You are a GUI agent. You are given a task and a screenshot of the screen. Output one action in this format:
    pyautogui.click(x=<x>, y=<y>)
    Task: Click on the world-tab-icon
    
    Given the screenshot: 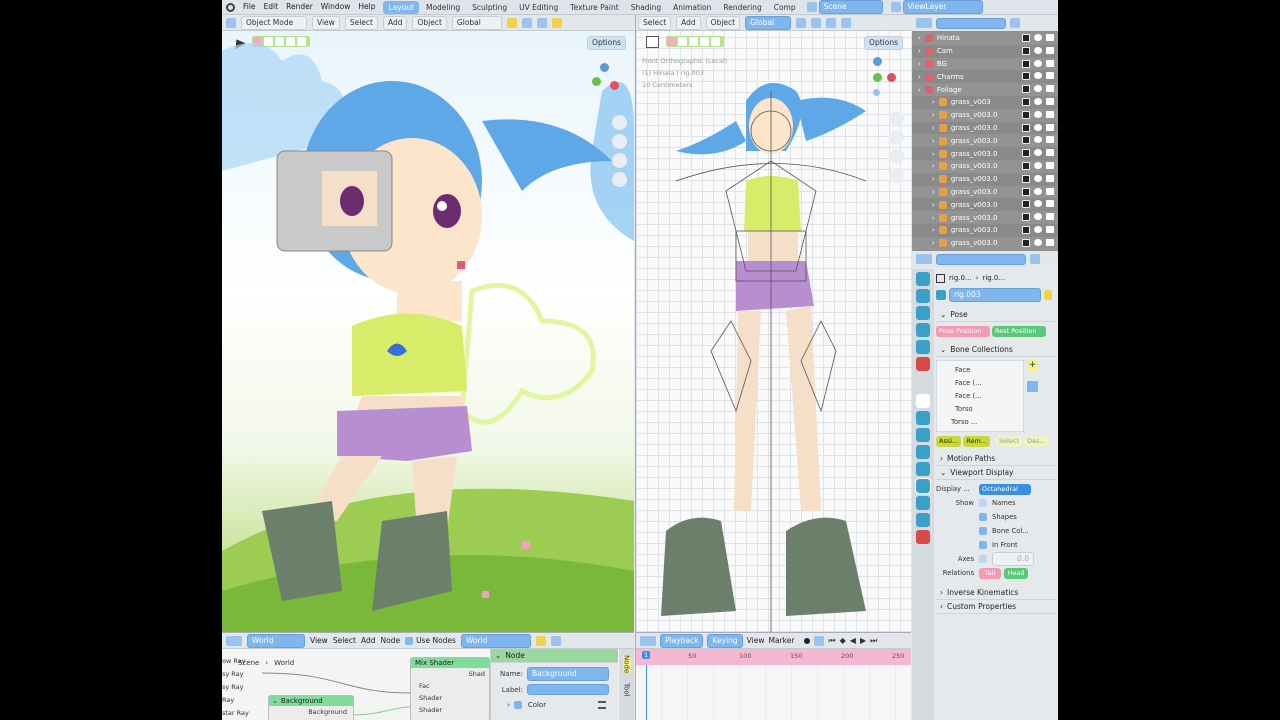 What is the action you would take?
    pyautogui.click(x=923, y=364)
    